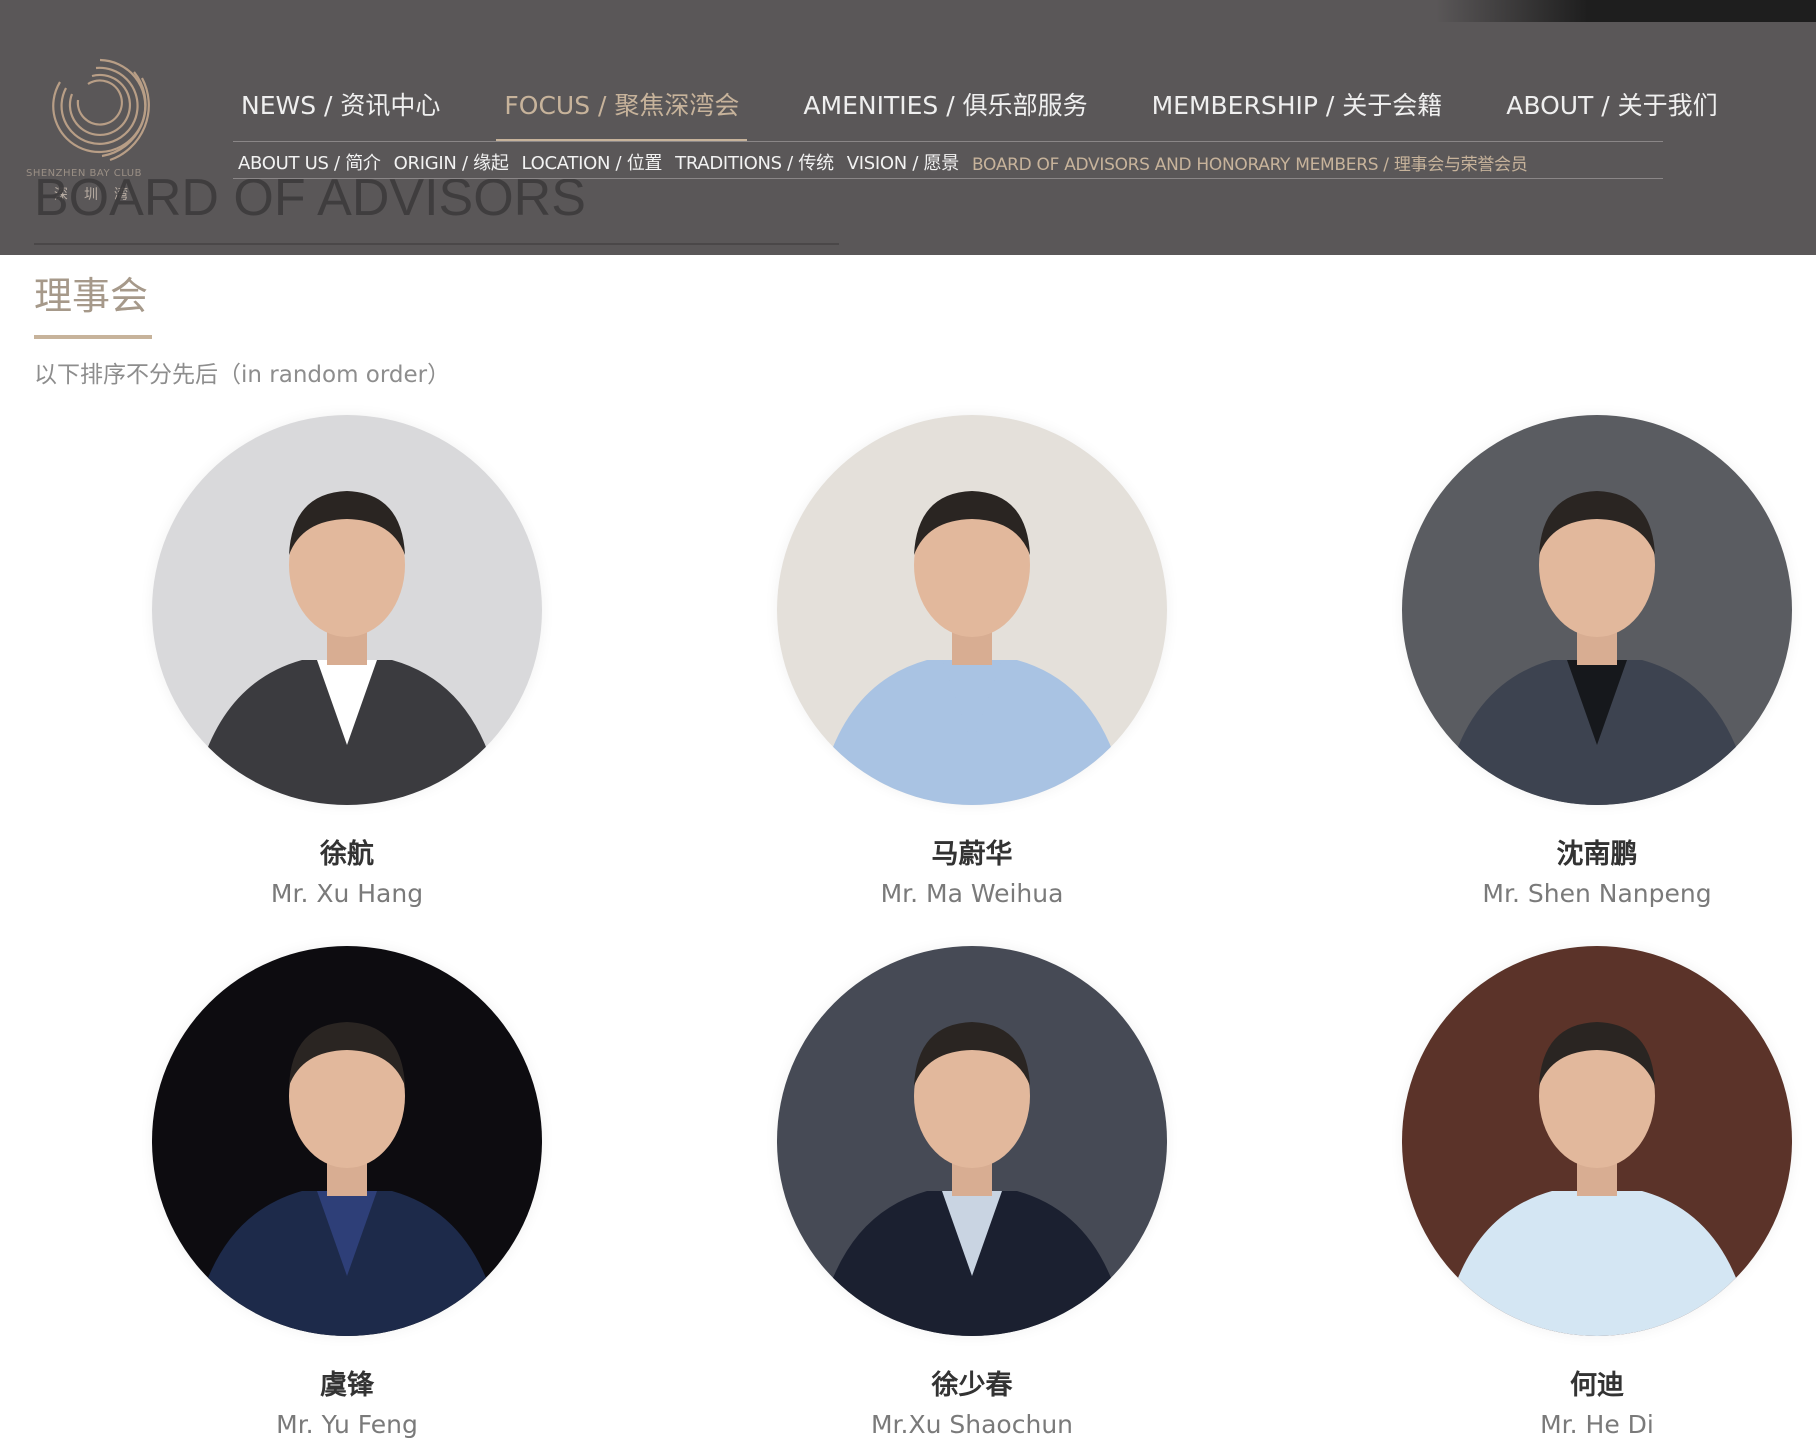 This screenshot has height=1440, width=1816. What do you see at coordinates (347, 1424) in the screenshot?
I see `member-name-en: Mr. Yu Feng` at bounding box center [347, 1424].